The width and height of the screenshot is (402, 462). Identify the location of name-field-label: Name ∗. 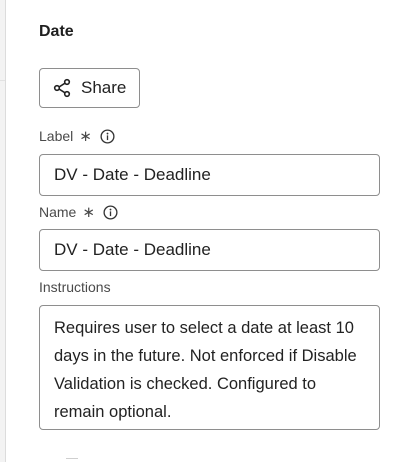
(78, 212).